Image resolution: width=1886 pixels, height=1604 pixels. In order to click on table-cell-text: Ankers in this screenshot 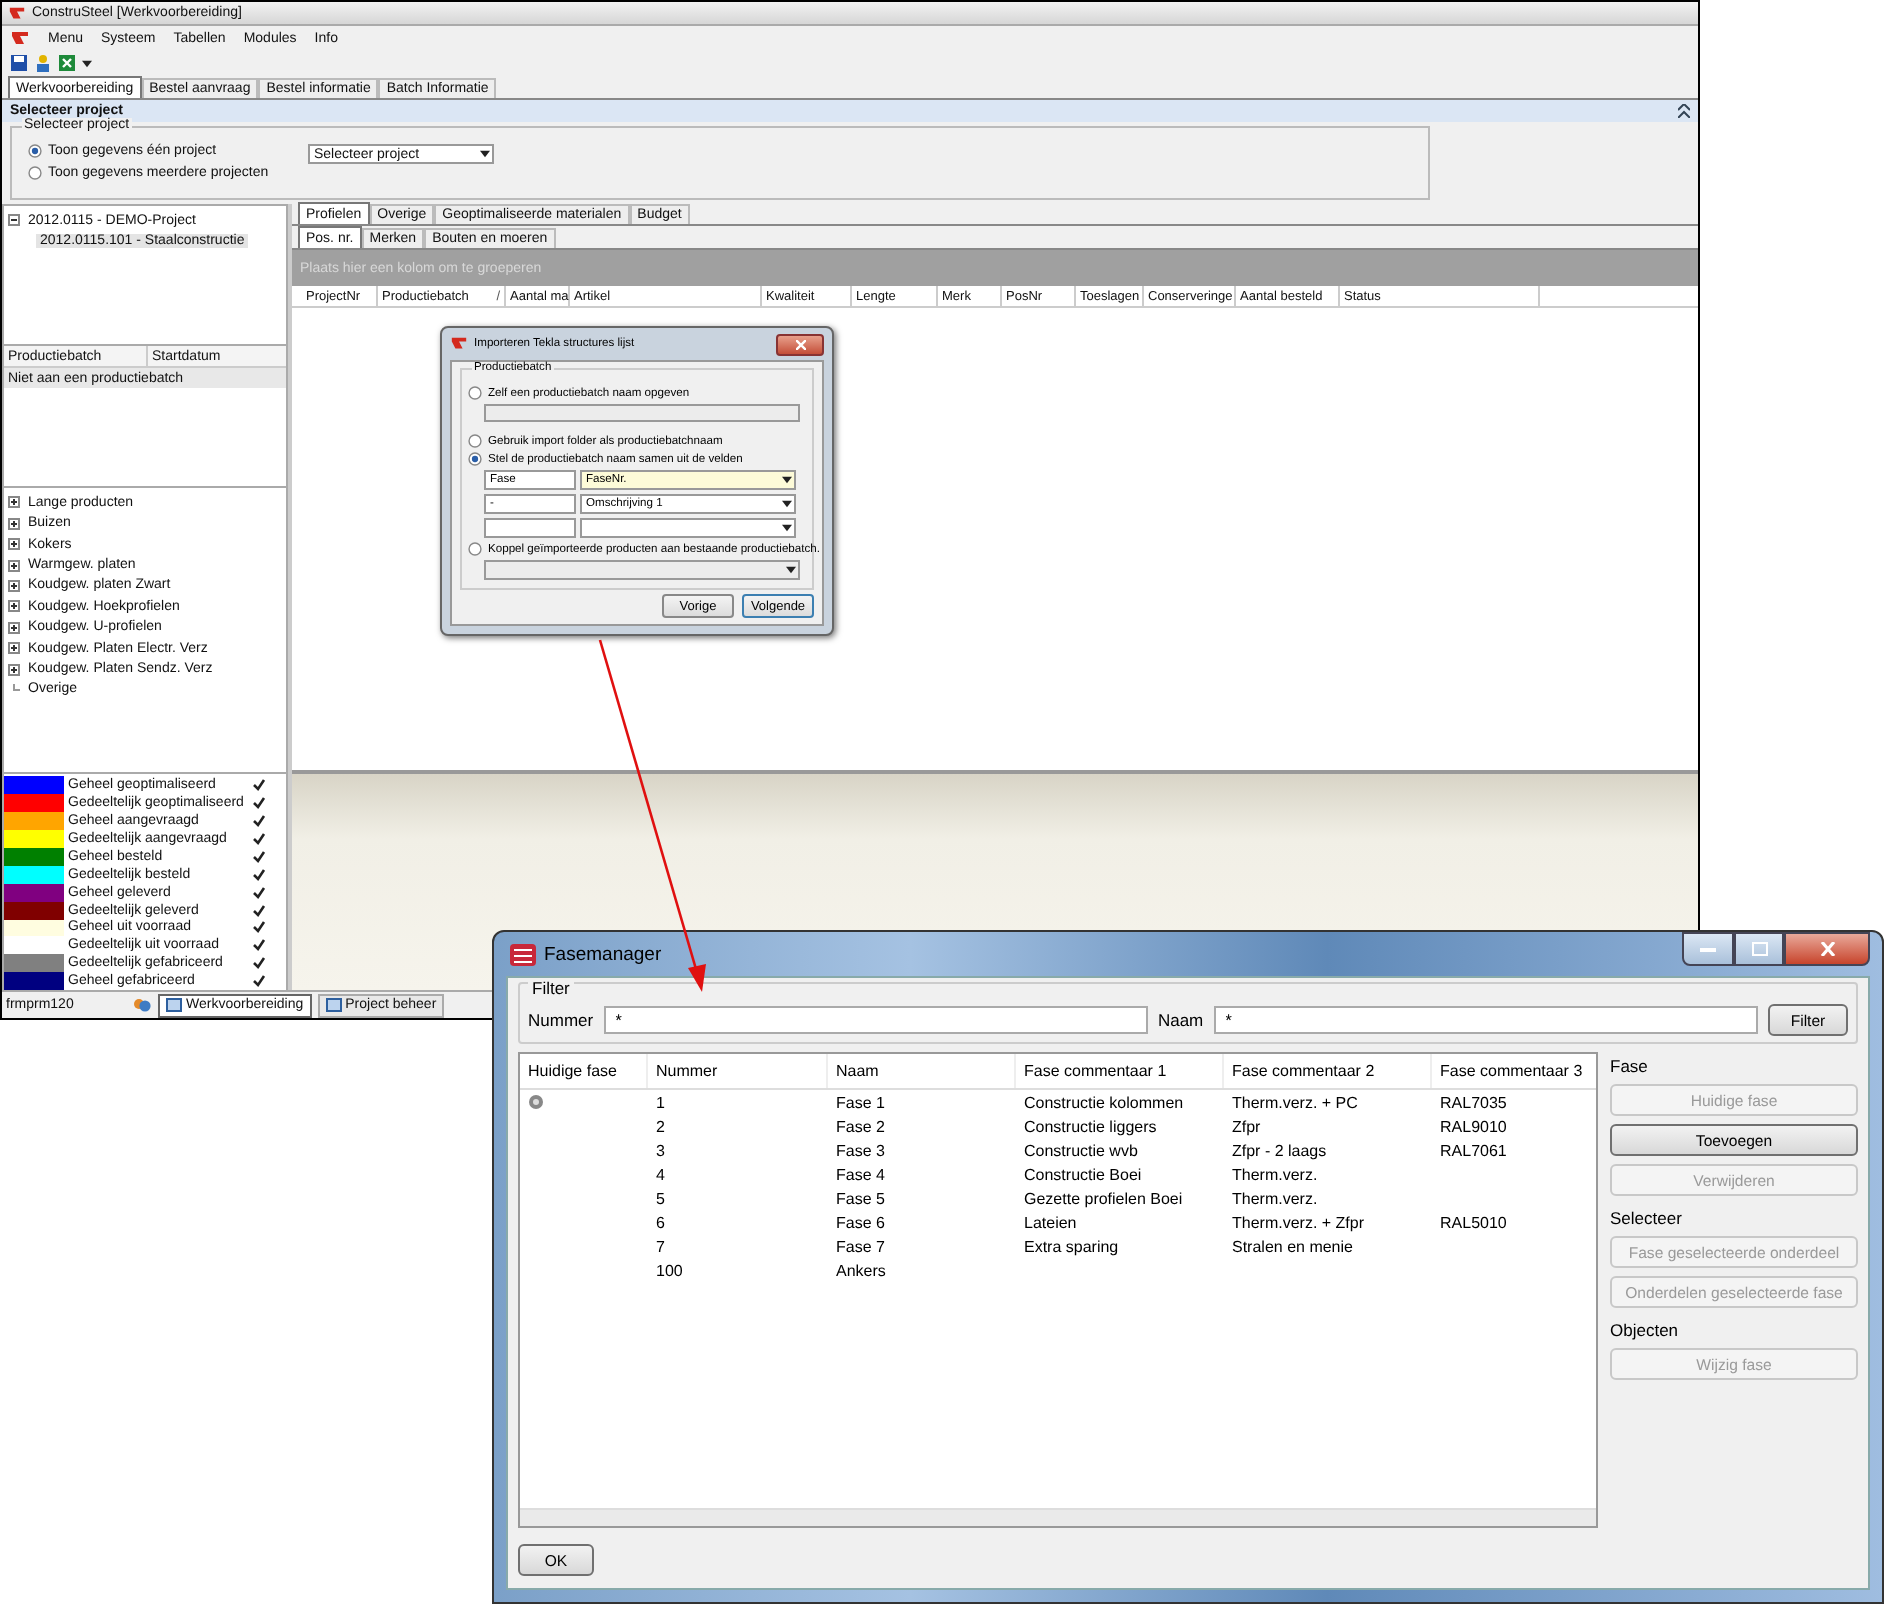, I will do `click(861, 1270)`.